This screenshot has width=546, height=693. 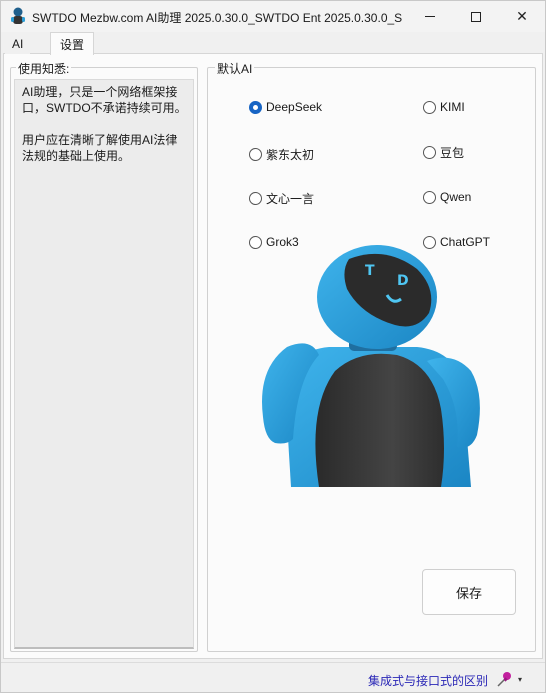 I want to click on radio-qwen: Qwen, so click(x=447, y=197).